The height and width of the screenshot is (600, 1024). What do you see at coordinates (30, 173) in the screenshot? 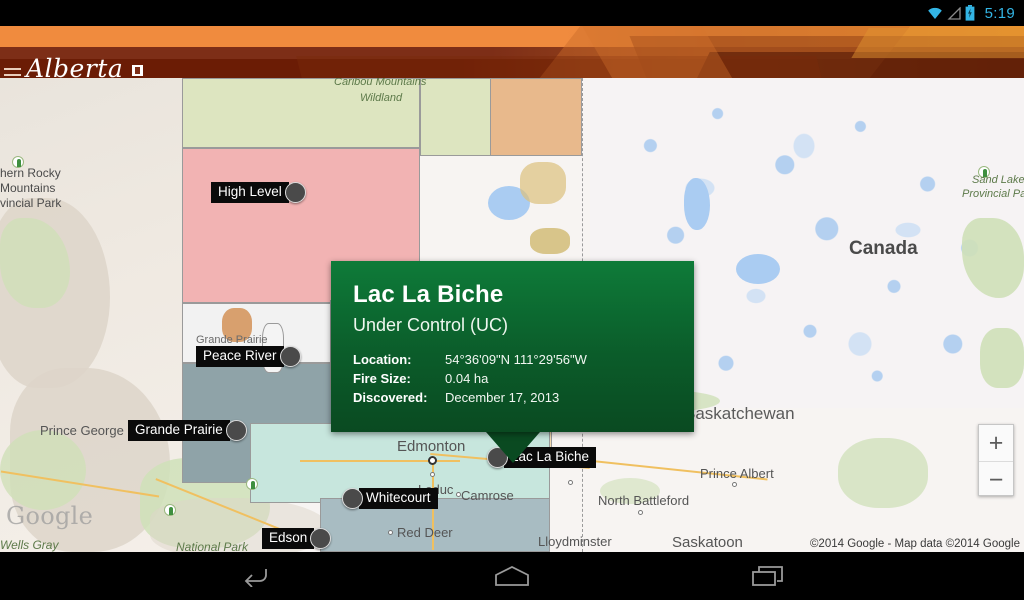
I see `map-label-park: hern Rocky` at bounding box center [30, 173].